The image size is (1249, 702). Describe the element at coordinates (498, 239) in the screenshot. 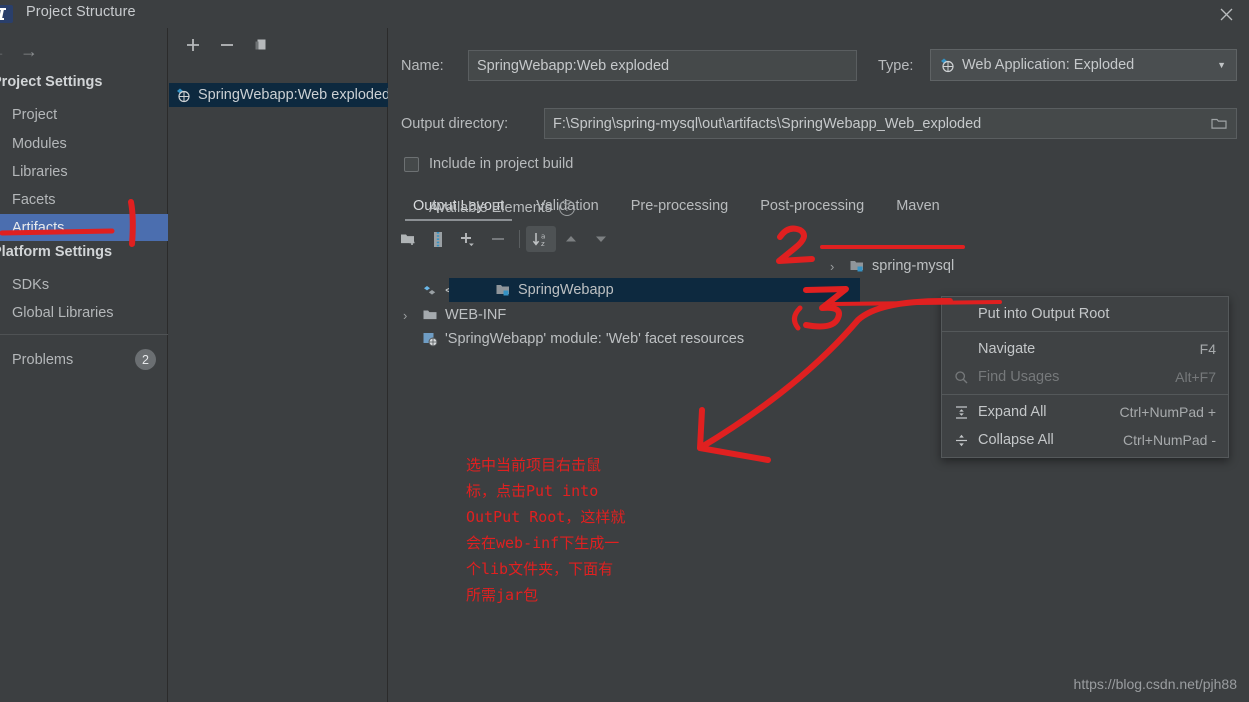

I see `minus-icon` at that location.